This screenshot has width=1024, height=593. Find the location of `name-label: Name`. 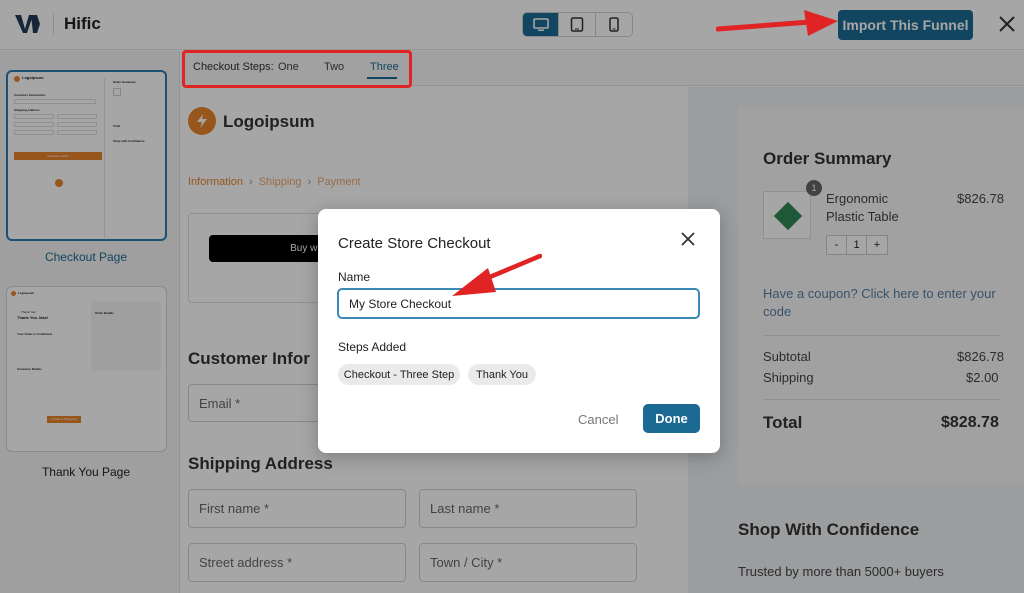

name-label: Name is located at coordinates (354, 277).